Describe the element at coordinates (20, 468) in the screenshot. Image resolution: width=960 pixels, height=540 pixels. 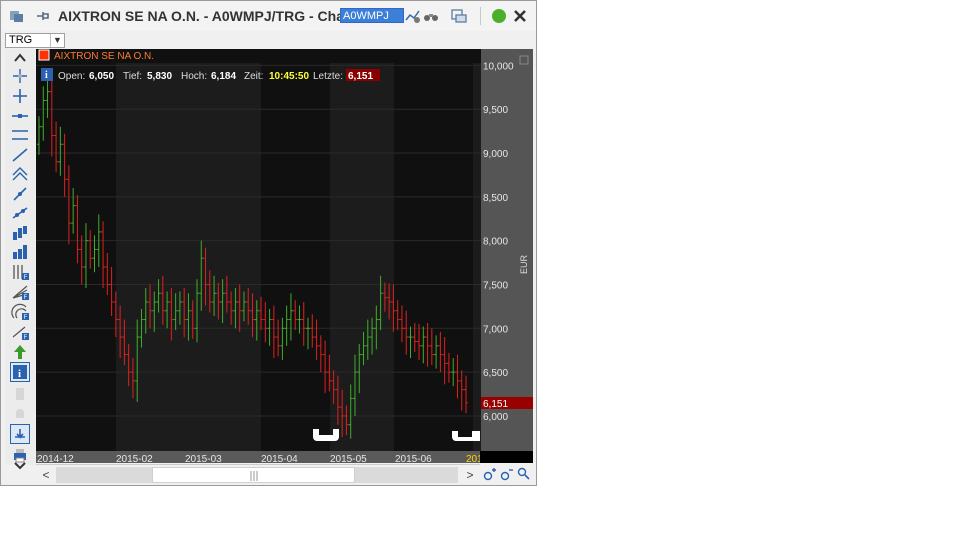
I see `scroll-down-icon` at that location.